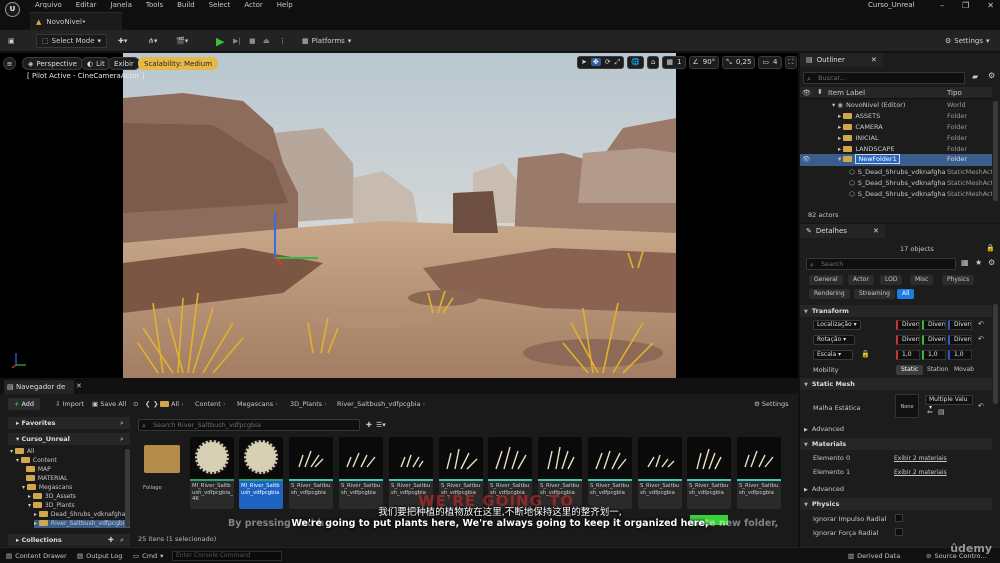  I want to click on outliner-row-inicial: ▸ INICIAL Folder, so click(896, 138).